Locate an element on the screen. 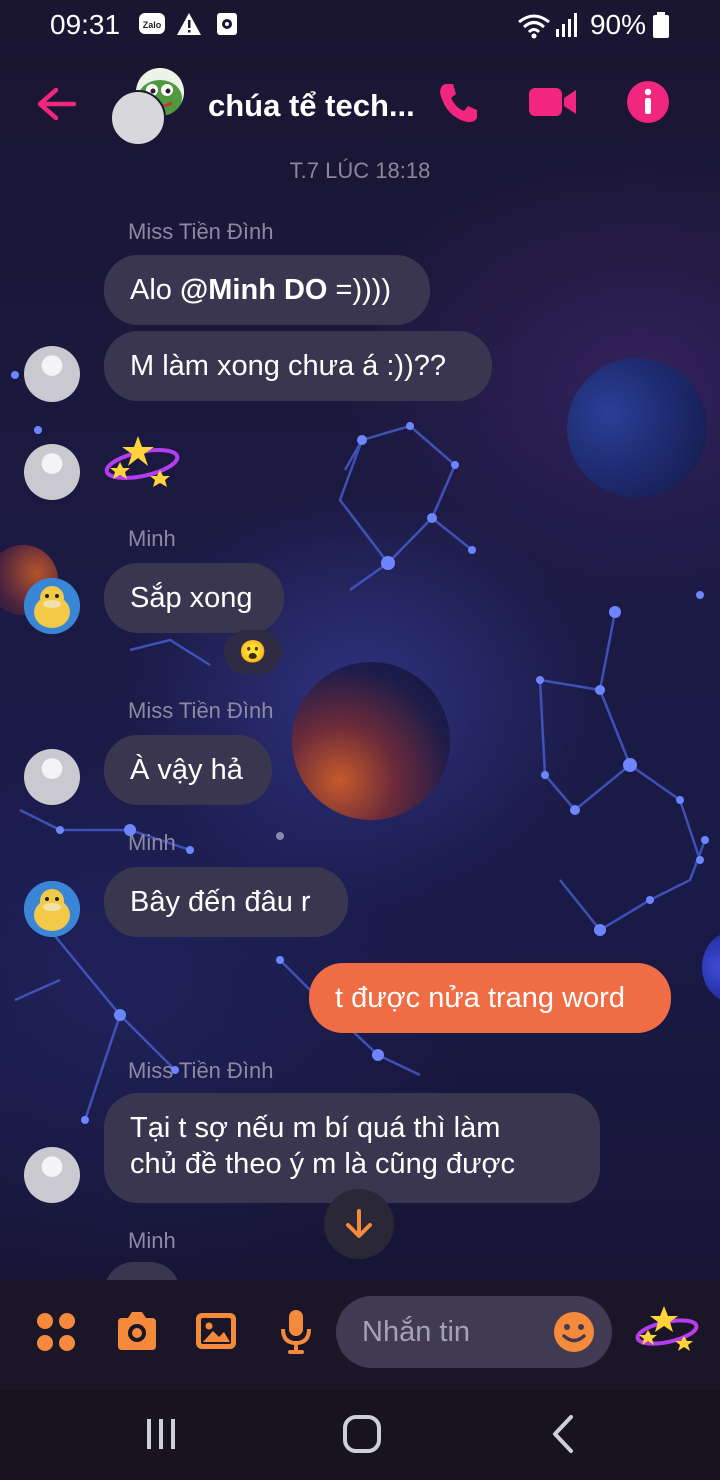 This screenshot has width=720, height=1480. zalo-label: Zalo is located at coordinates (152, 25).